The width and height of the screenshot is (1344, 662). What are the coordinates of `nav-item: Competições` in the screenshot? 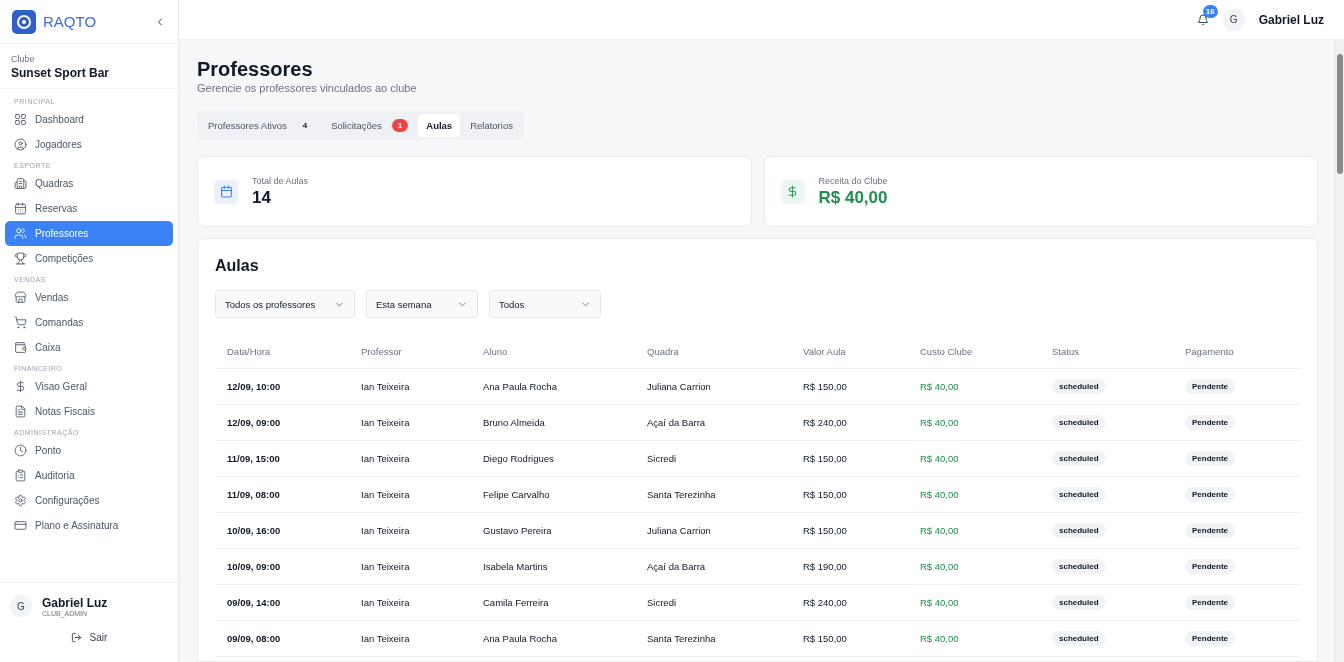 It's located at (89, 258).